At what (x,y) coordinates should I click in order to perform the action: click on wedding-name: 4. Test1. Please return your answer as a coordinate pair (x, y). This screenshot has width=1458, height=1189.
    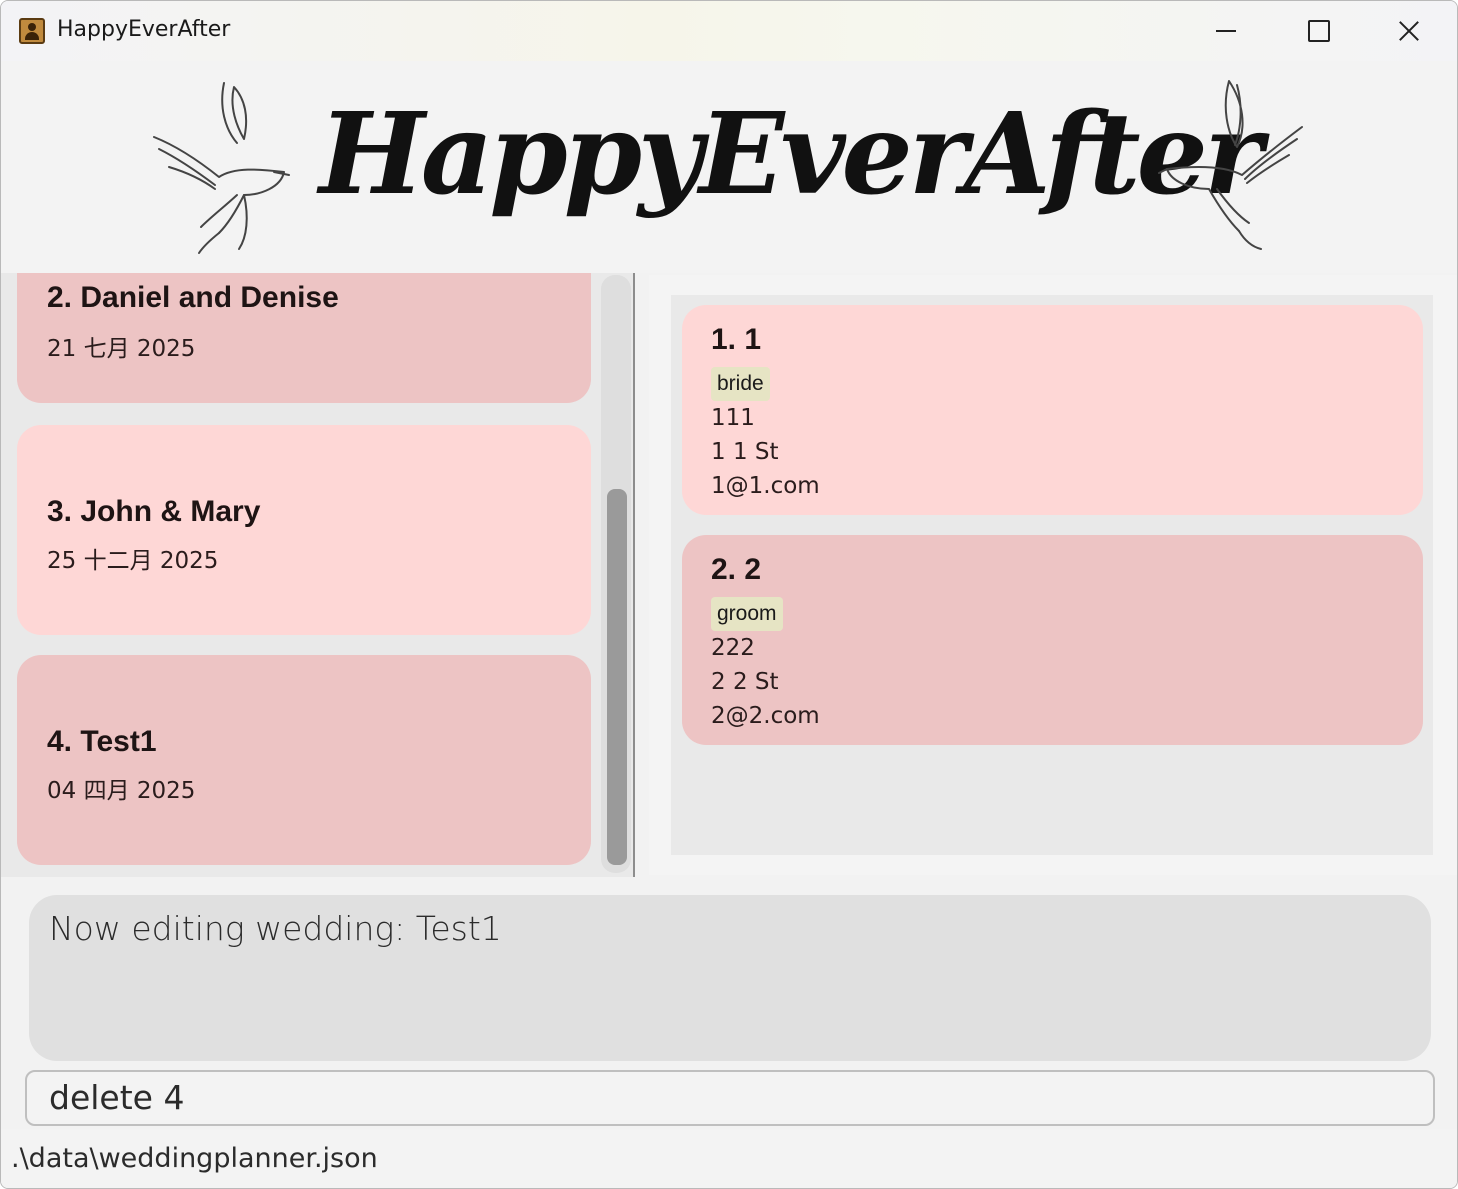
    Looking at the image, I should click on (102, 741).